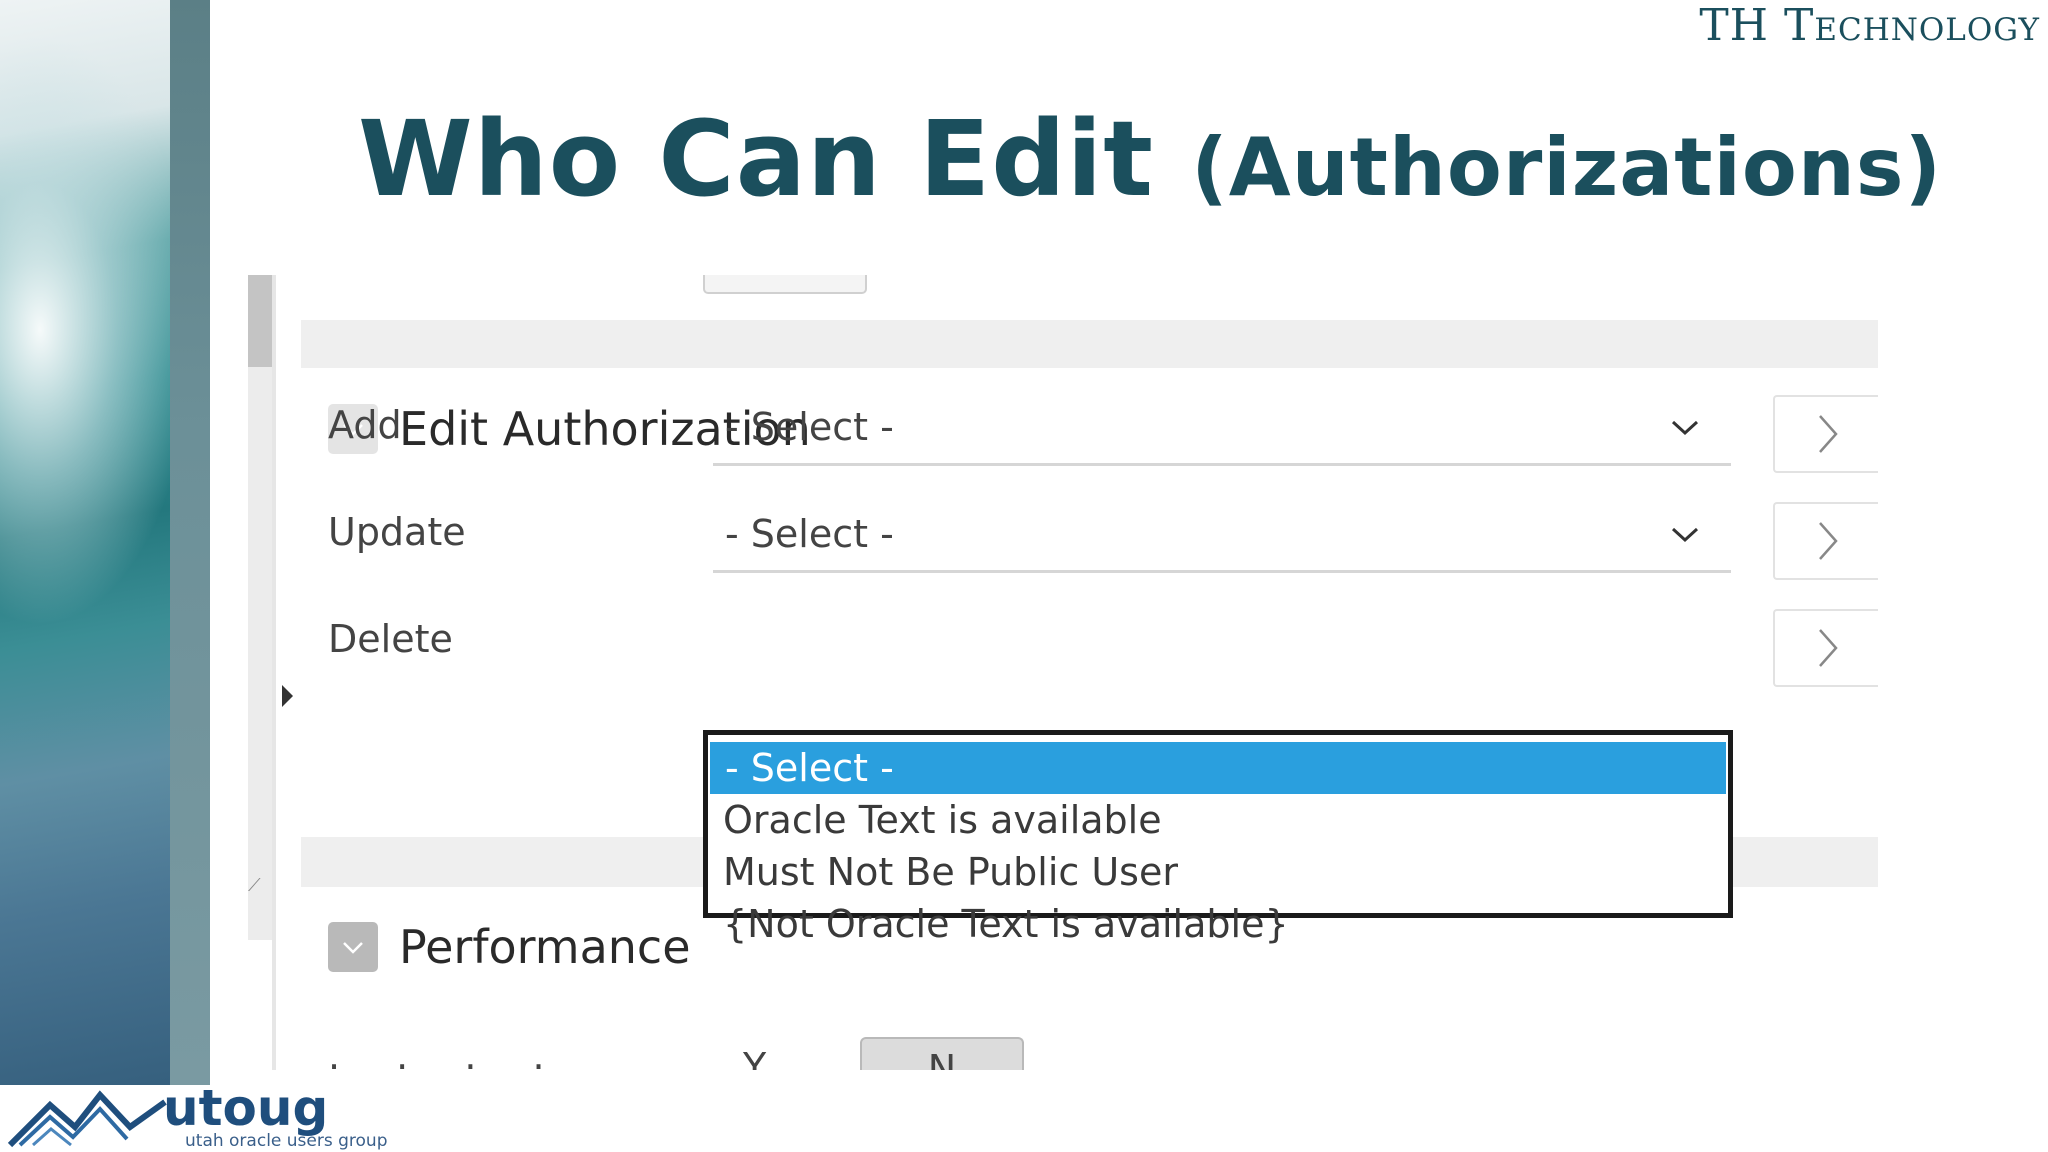 The height and width of the screenshot is (1152, 2048). I want to click on collapse-toggle-button, so click(353, 947).